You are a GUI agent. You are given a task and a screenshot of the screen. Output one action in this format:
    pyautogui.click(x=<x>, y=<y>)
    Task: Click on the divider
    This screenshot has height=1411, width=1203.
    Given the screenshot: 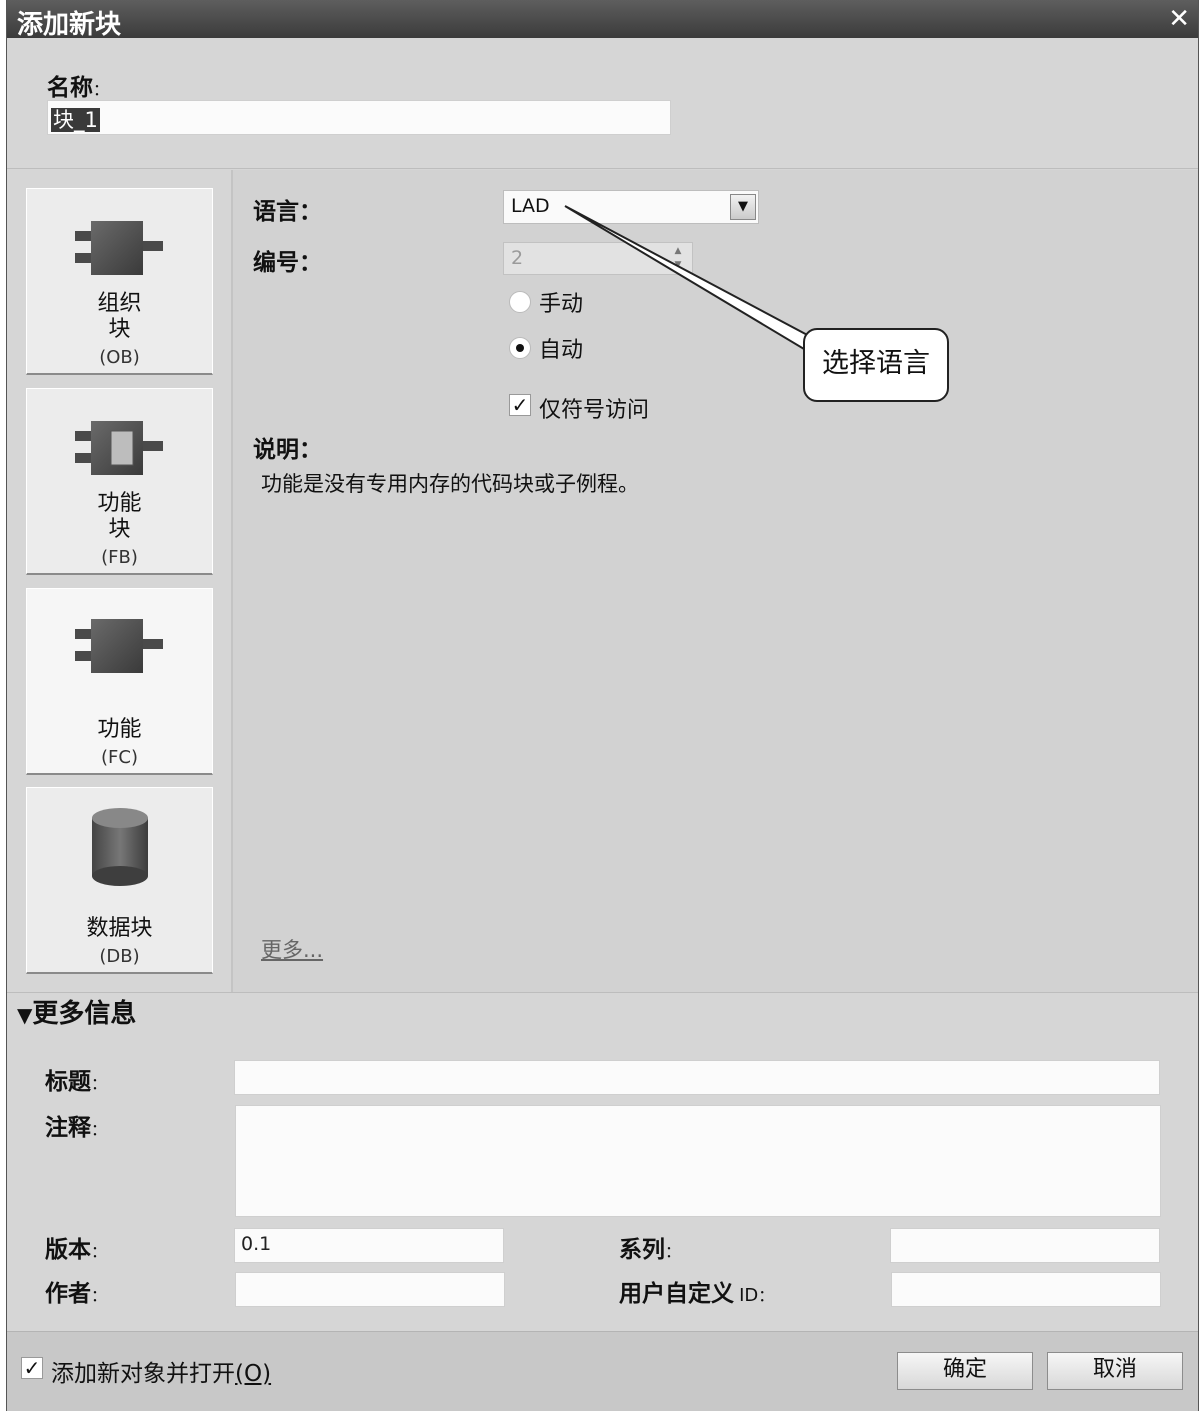 What is the action you would take?
    pyautogui.click(x=602, y=992)
    